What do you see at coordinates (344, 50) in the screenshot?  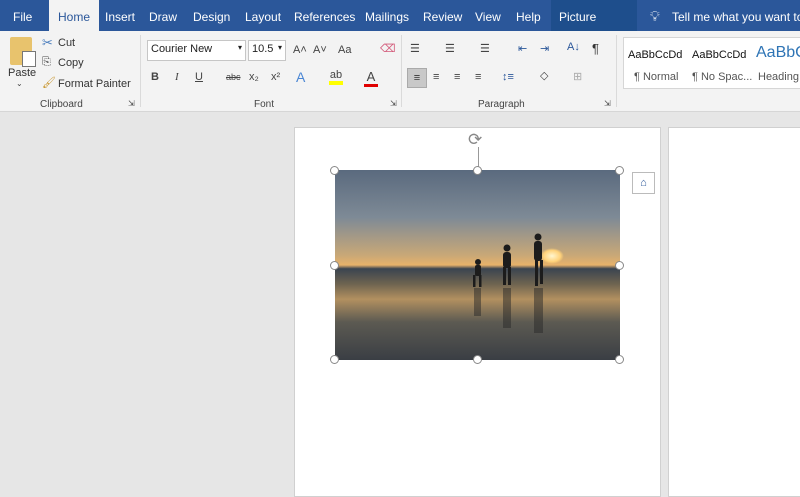 I see `change-case-button: Aa` at bounding box center [344, 50].